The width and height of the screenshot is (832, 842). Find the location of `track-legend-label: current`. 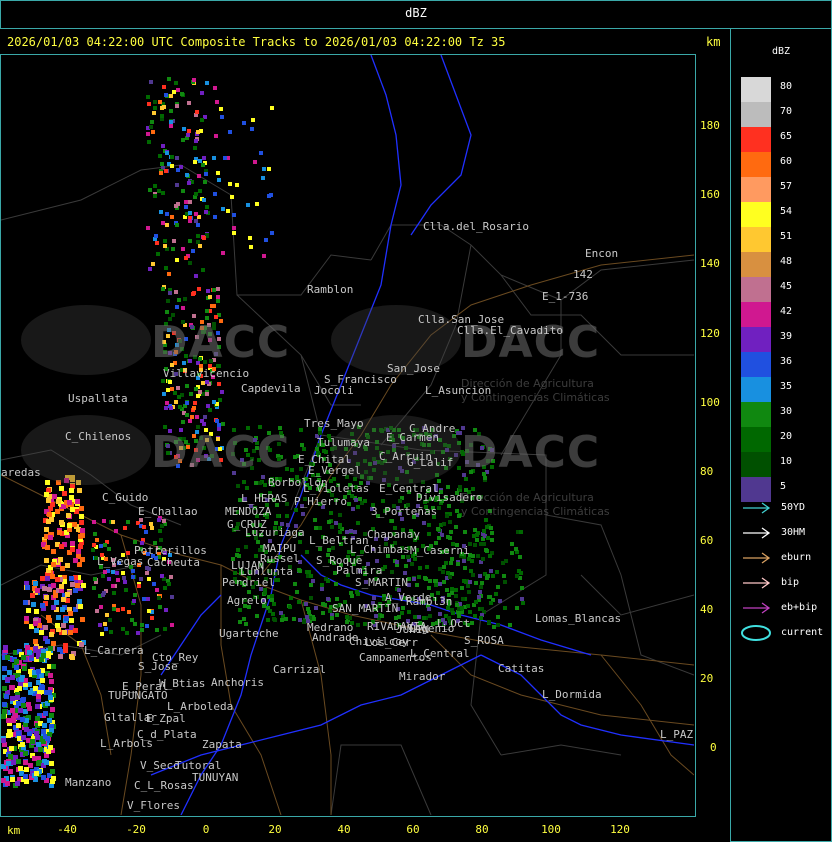

track-legend-label: current is located at coordinates (802, 632).